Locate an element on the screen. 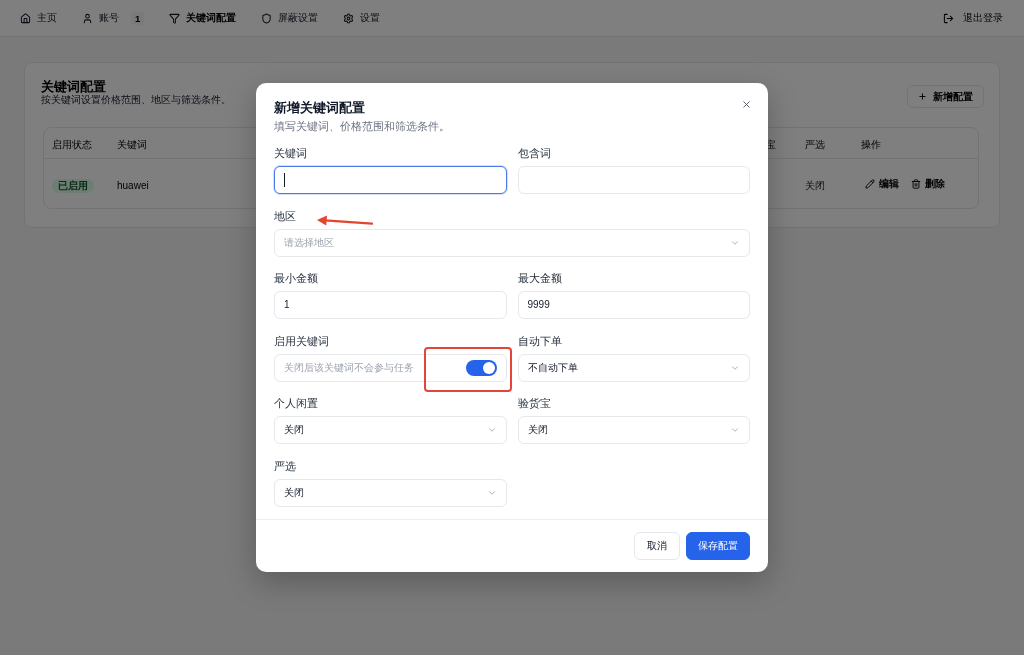 The width and height of the screenshot is (1024, 655). column-header: 严选 is located at coordinates (815, 144).